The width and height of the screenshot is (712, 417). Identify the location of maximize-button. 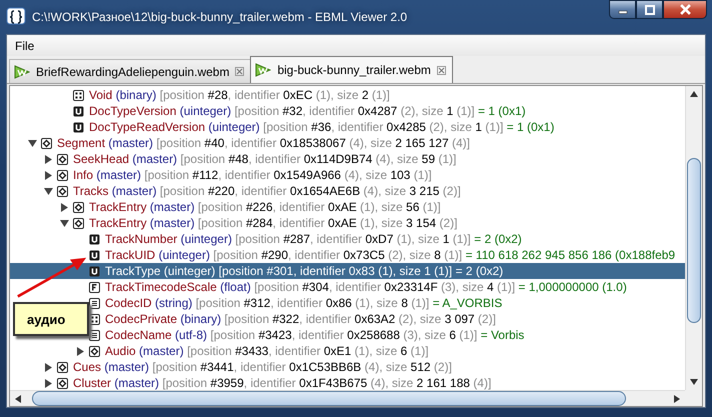
(649, 9).